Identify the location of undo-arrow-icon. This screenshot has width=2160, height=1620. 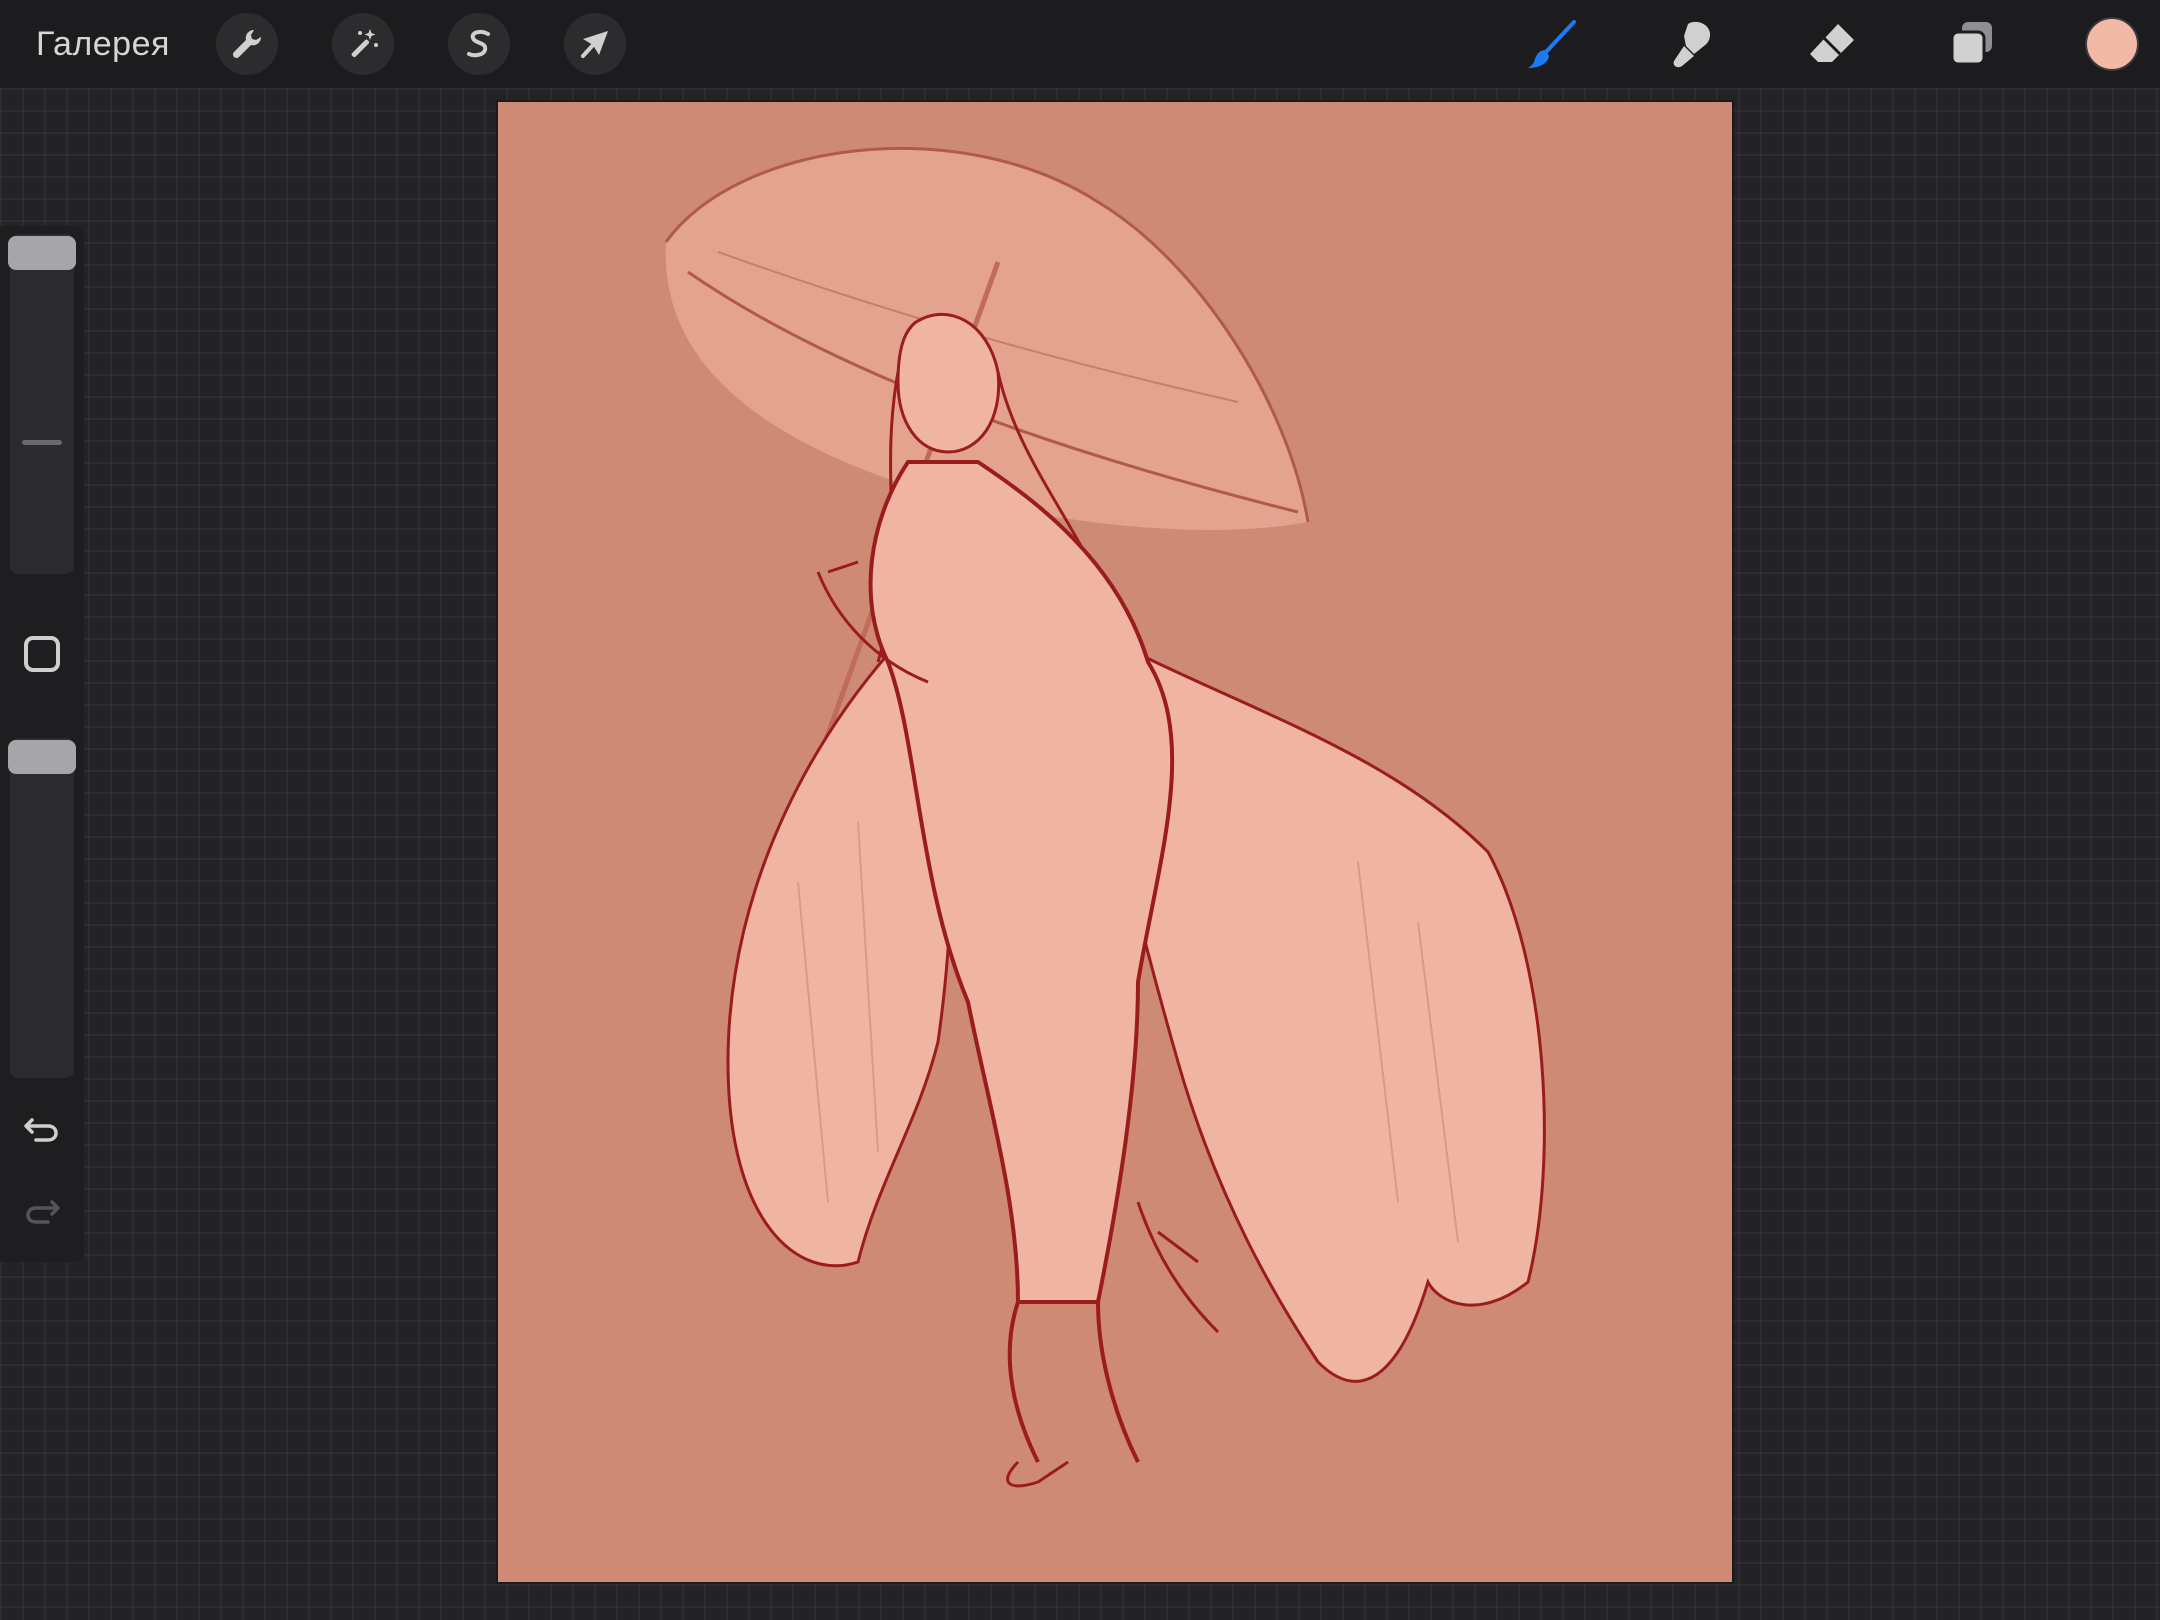
(42, 1128).